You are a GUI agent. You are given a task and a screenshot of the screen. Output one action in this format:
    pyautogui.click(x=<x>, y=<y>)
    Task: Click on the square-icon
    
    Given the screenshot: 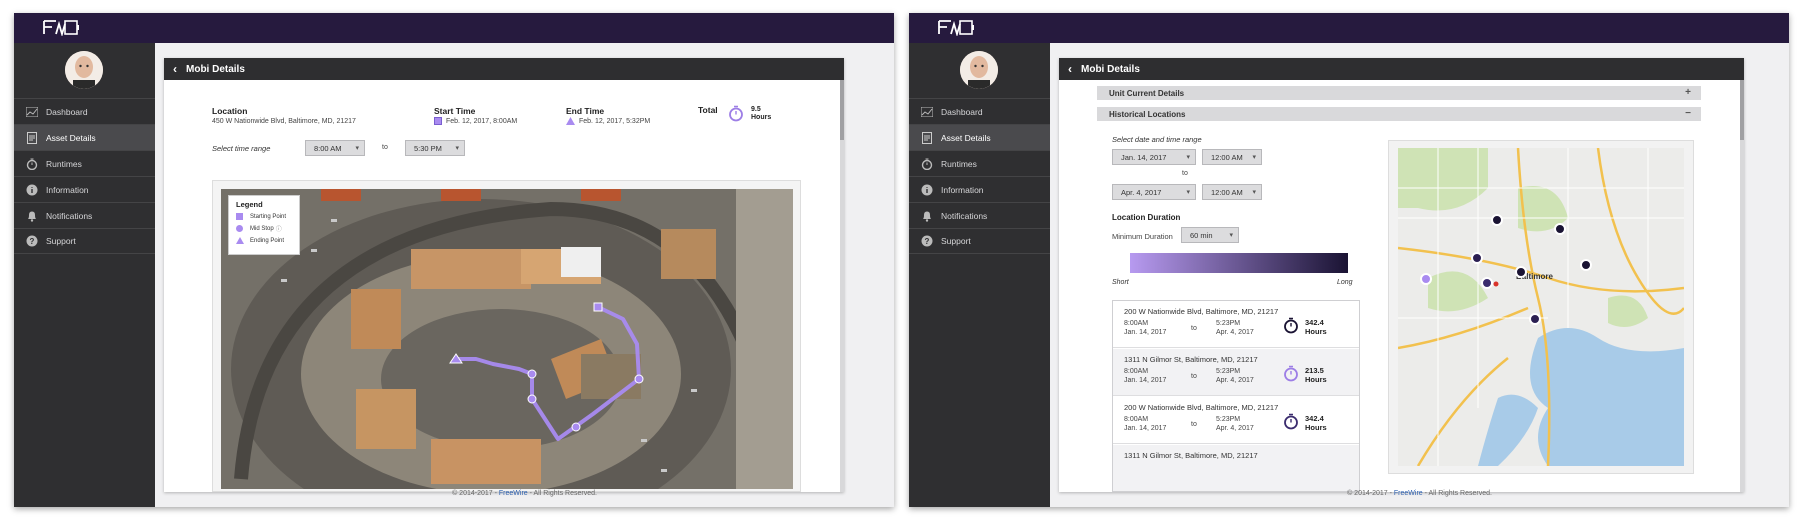 What is the action you would take?
    pyautogui.click(x=239, y=216)
    